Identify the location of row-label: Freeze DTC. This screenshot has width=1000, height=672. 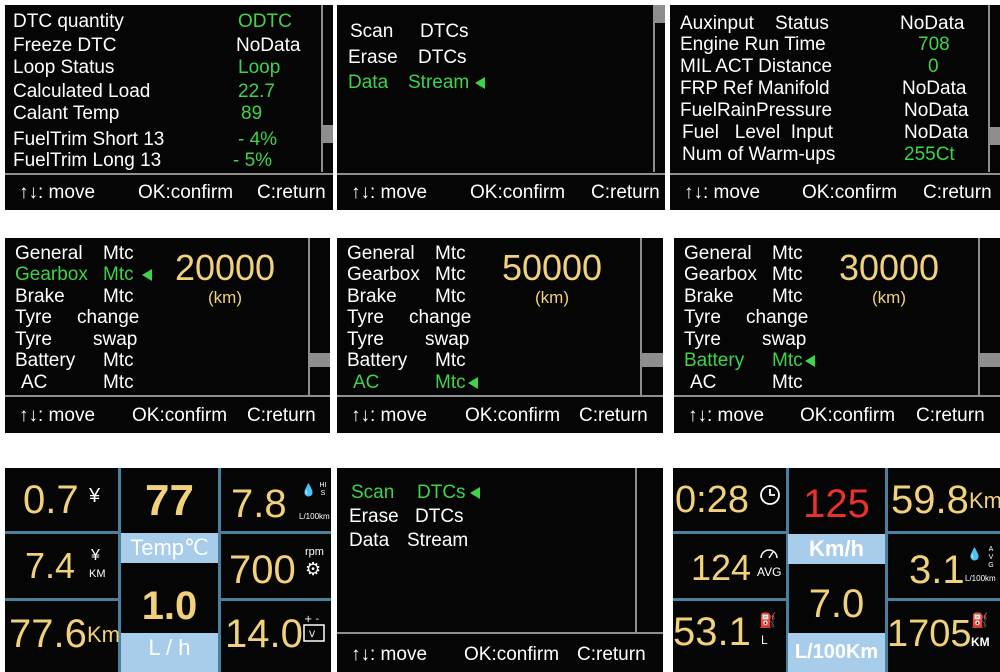
(65, 45).